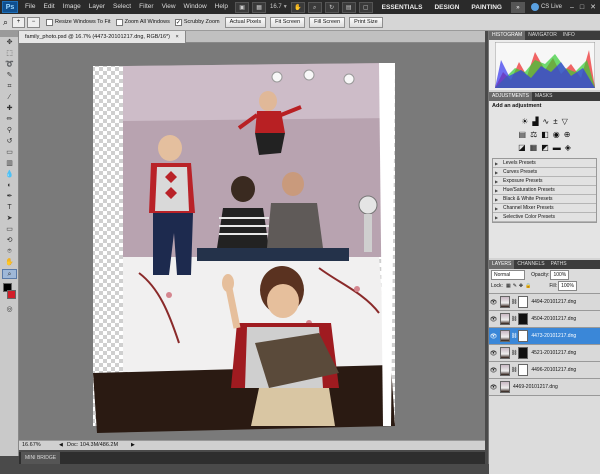  I want to click on fit-screen-button: Fit Screen, so click(288, 22).